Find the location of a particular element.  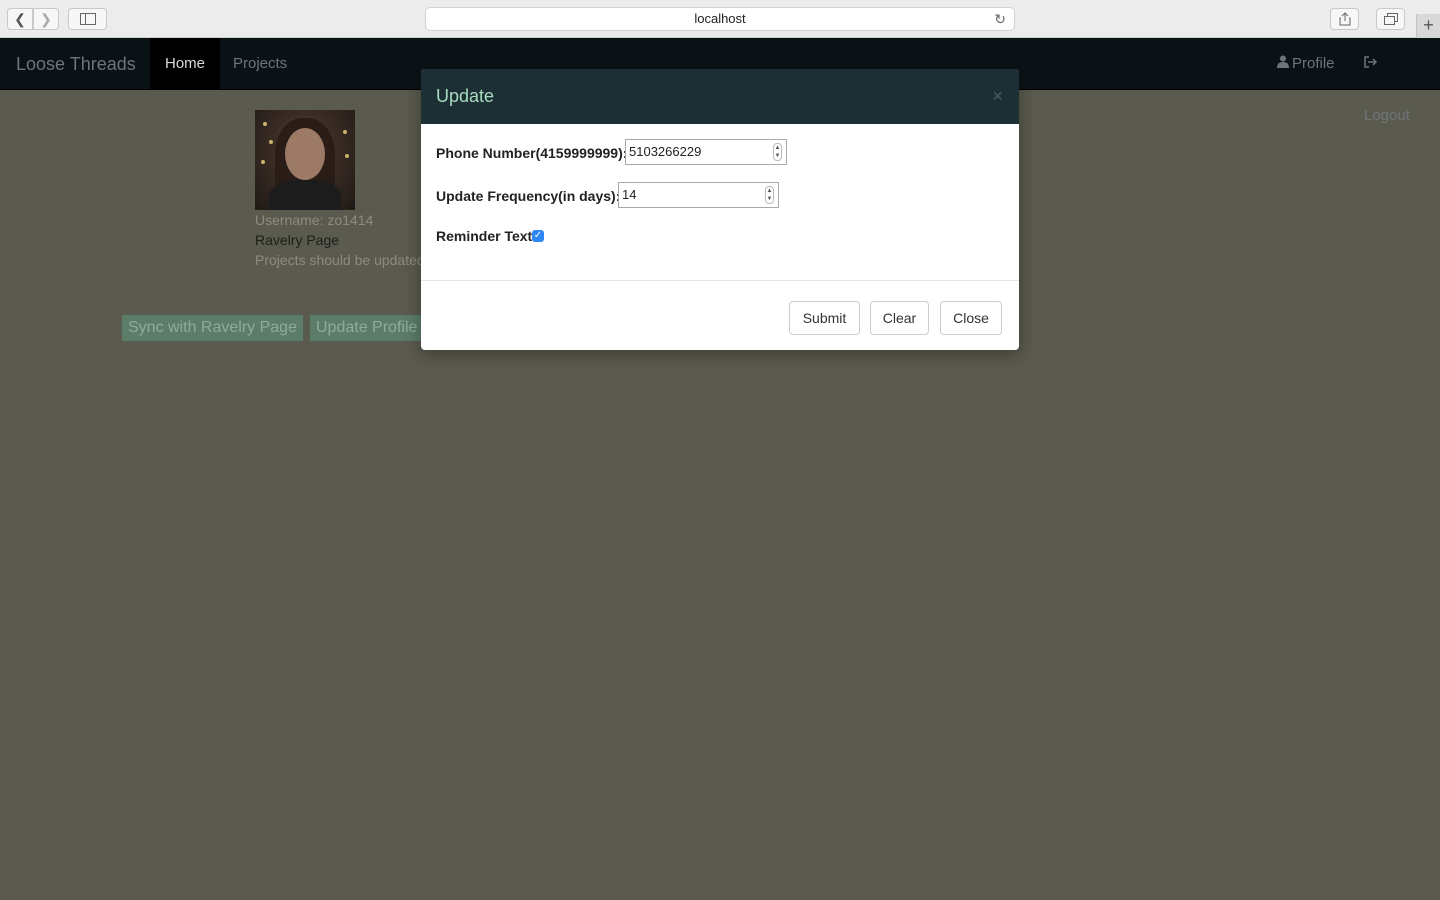

nav-logout: Logout is located at coordinates (1394, 81).